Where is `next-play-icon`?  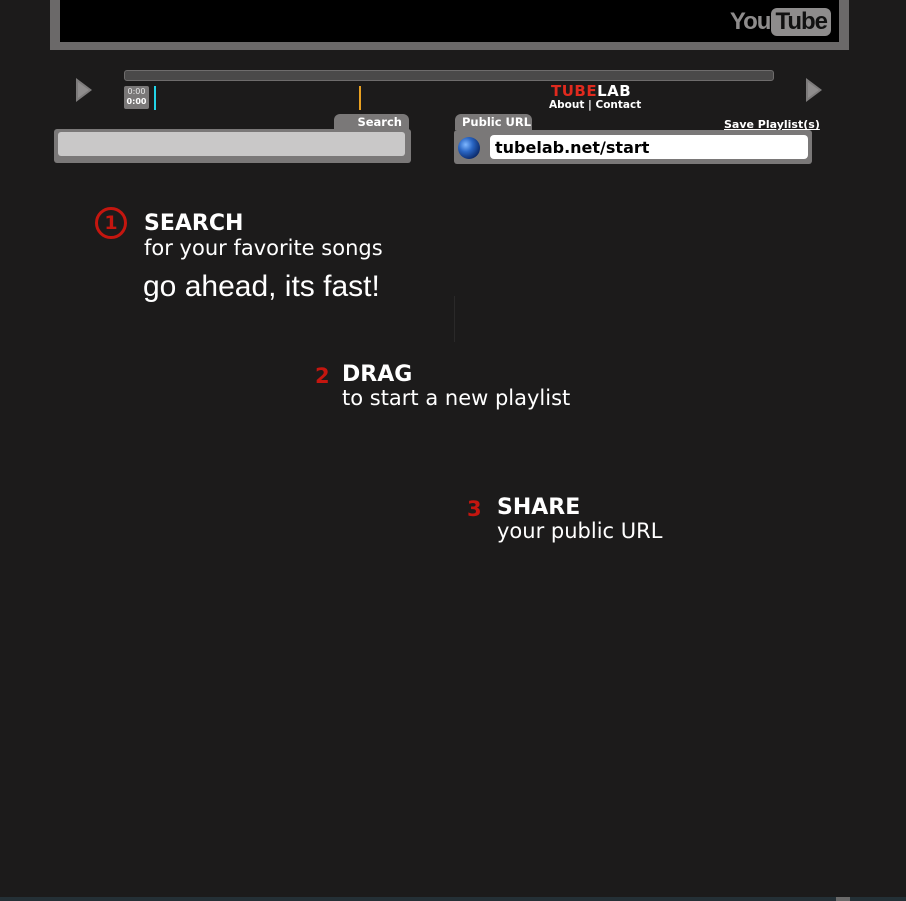
next-play-icon is located at coordinates (814, 90).